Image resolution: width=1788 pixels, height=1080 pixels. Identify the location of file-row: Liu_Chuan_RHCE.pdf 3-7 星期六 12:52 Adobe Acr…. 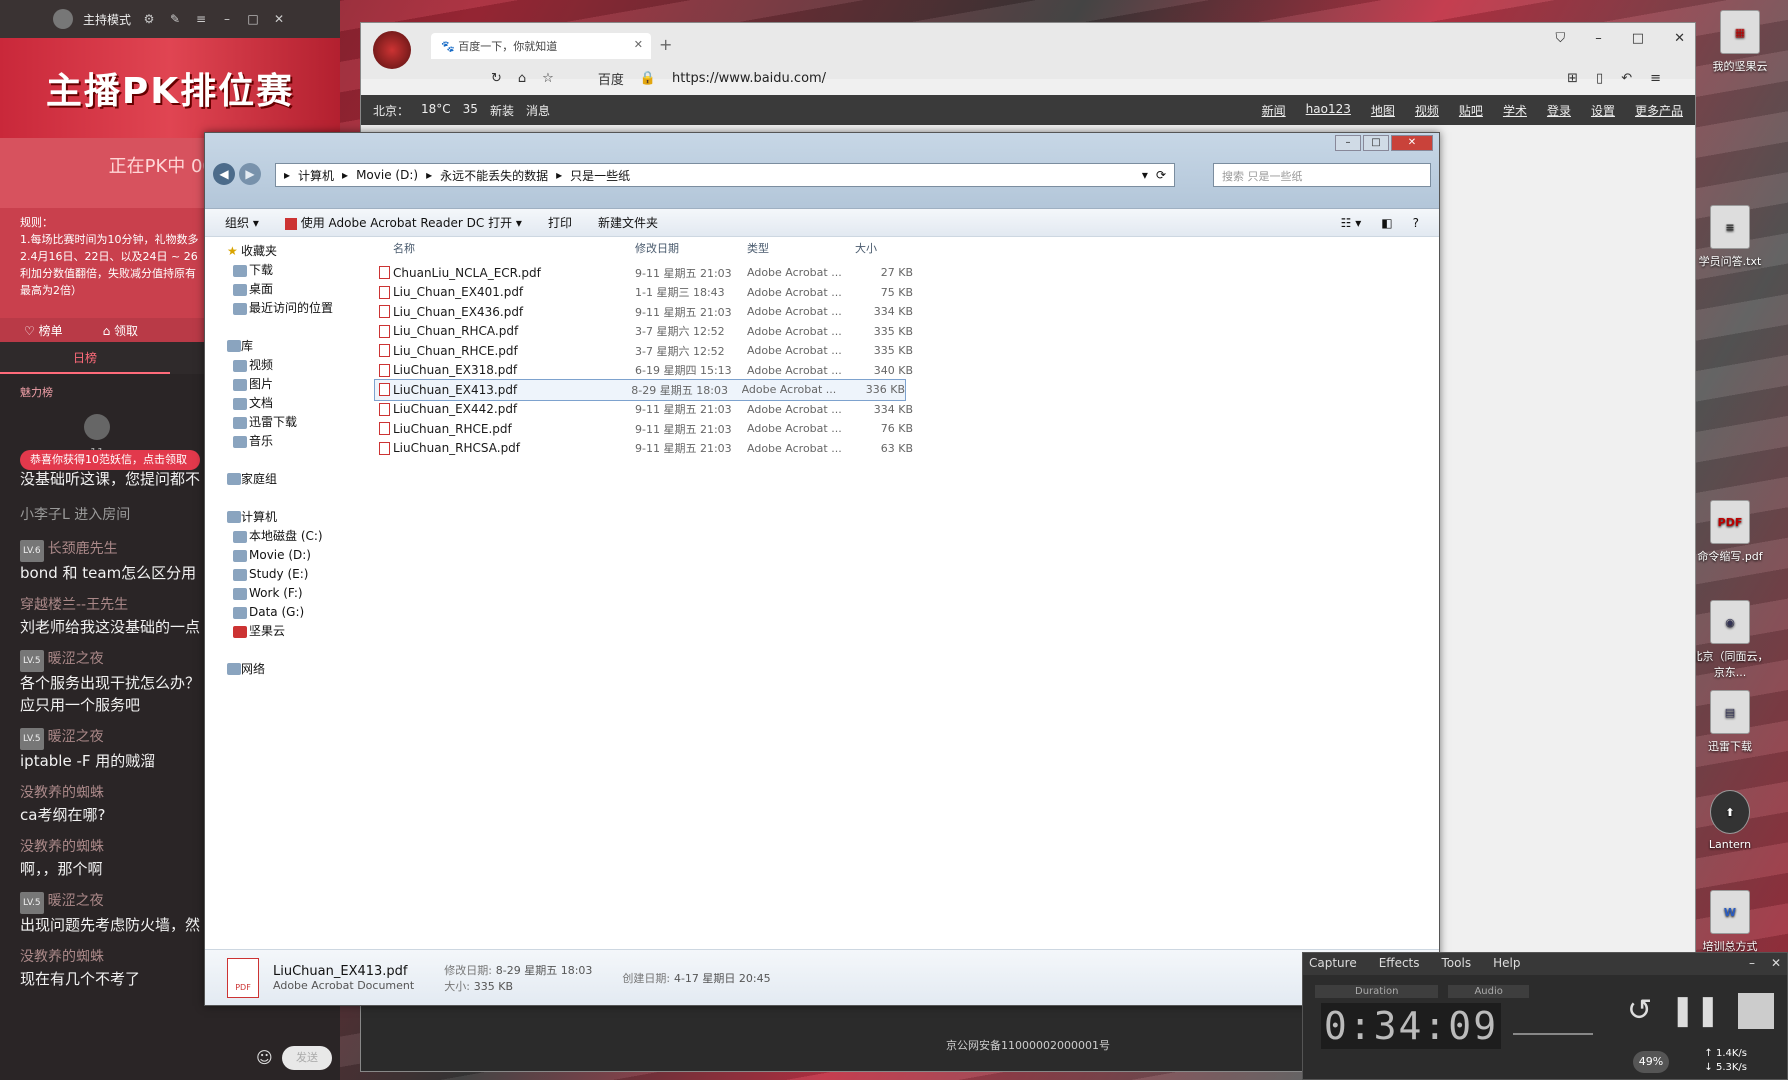
(907, 351).